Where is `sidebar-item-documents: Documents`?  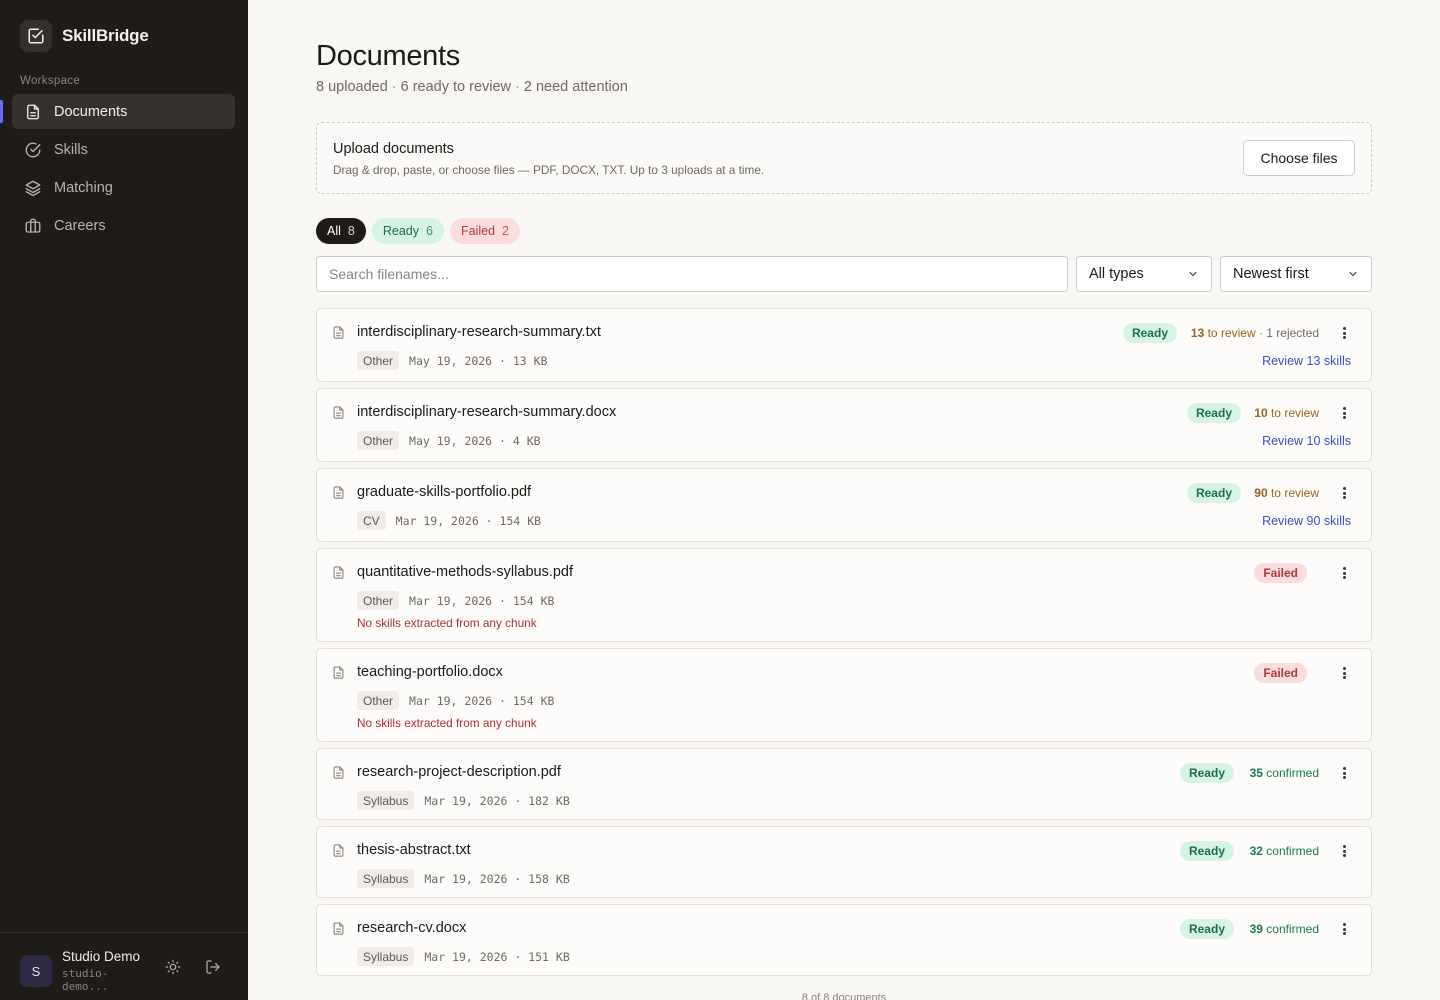 sidebar-item-documents: Documents is located at coordinates (123, 111).